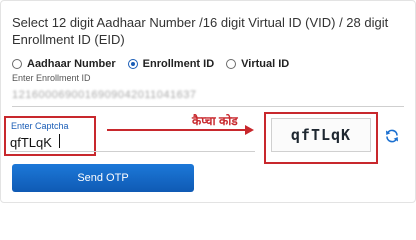 This screenshot has width=416, height=240. I want to click on enrollment-id-label: Enter Enrollment ID, so click(51, 78).